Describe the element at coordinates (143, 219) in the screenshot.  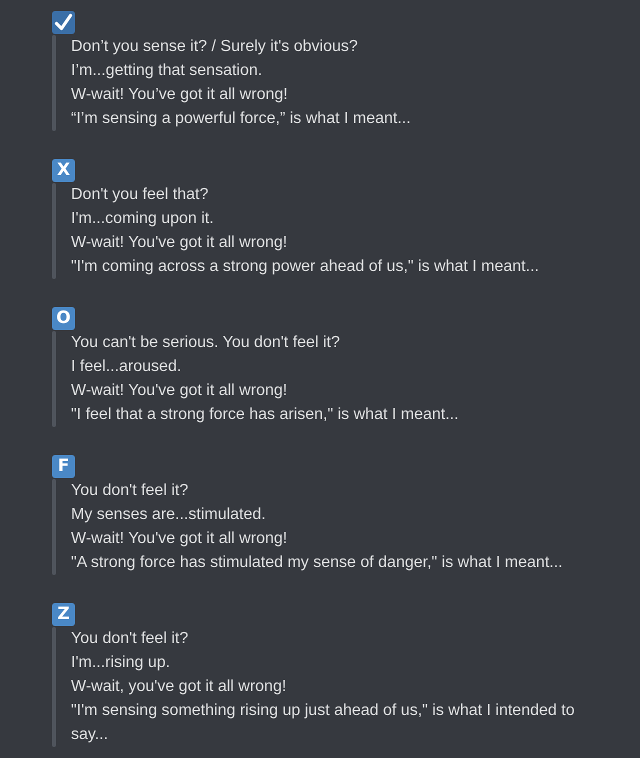
I see `quote-text: I'm...coming upon it.` at that location.